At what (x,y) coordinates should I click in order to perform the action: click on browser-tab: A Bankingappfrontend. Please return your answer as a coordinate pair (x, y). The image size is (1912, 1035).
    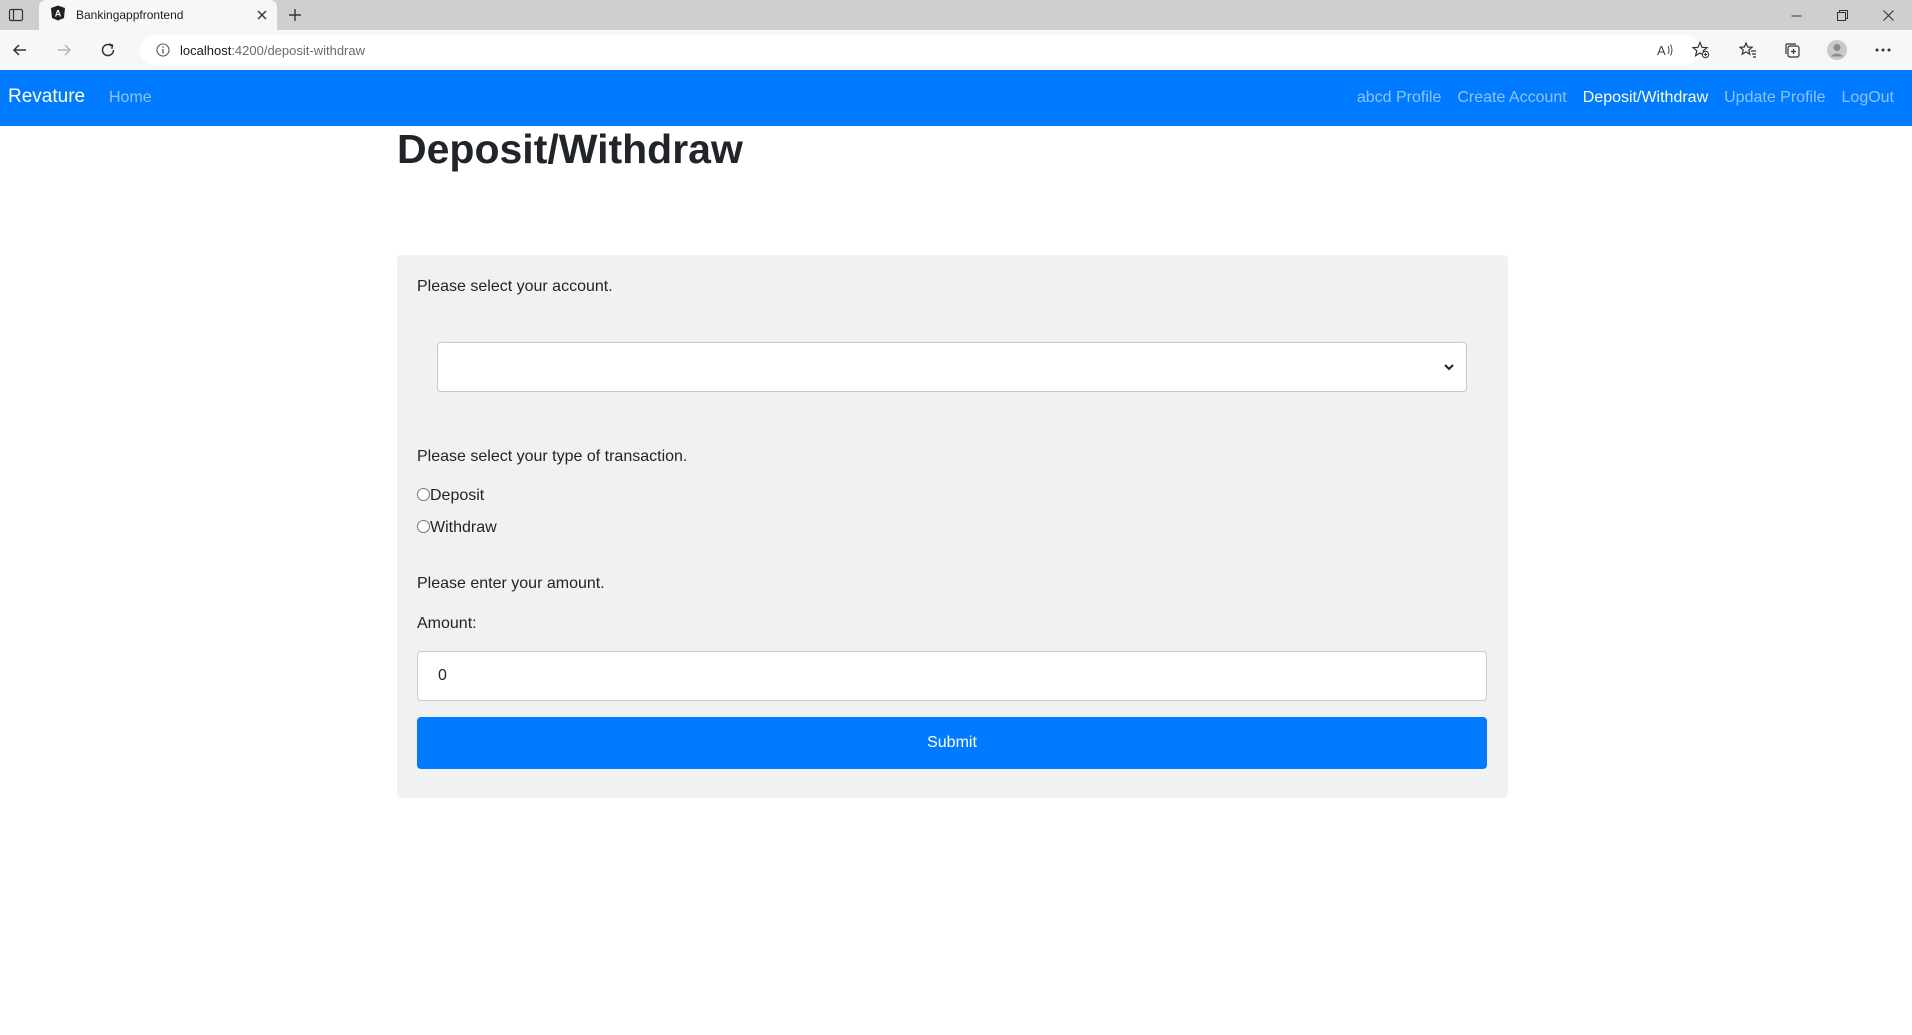
    Looking at the image, I should click on (158, 15).